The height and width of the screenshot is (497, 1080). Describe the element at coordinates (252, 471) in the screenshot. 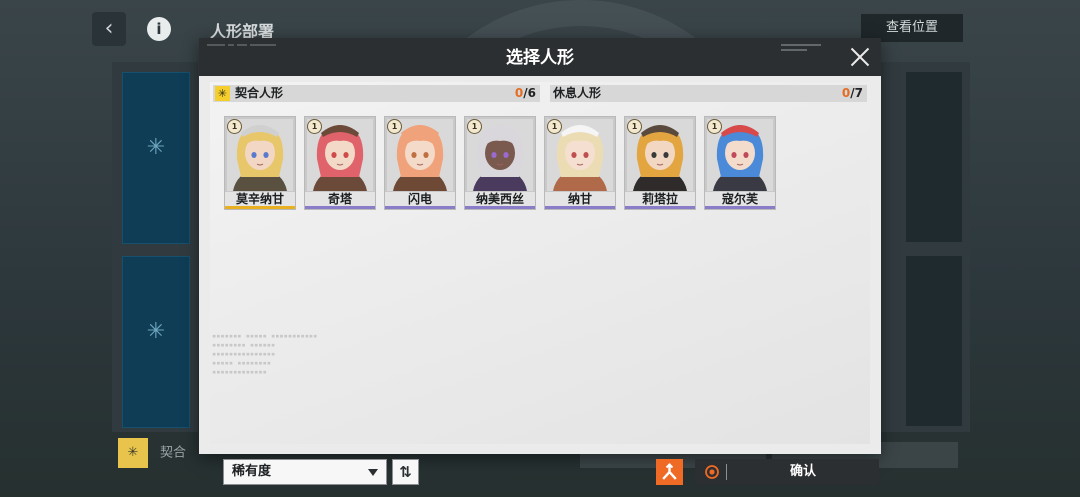

I see `sort-dropdown-label: 稀有度` at that location.